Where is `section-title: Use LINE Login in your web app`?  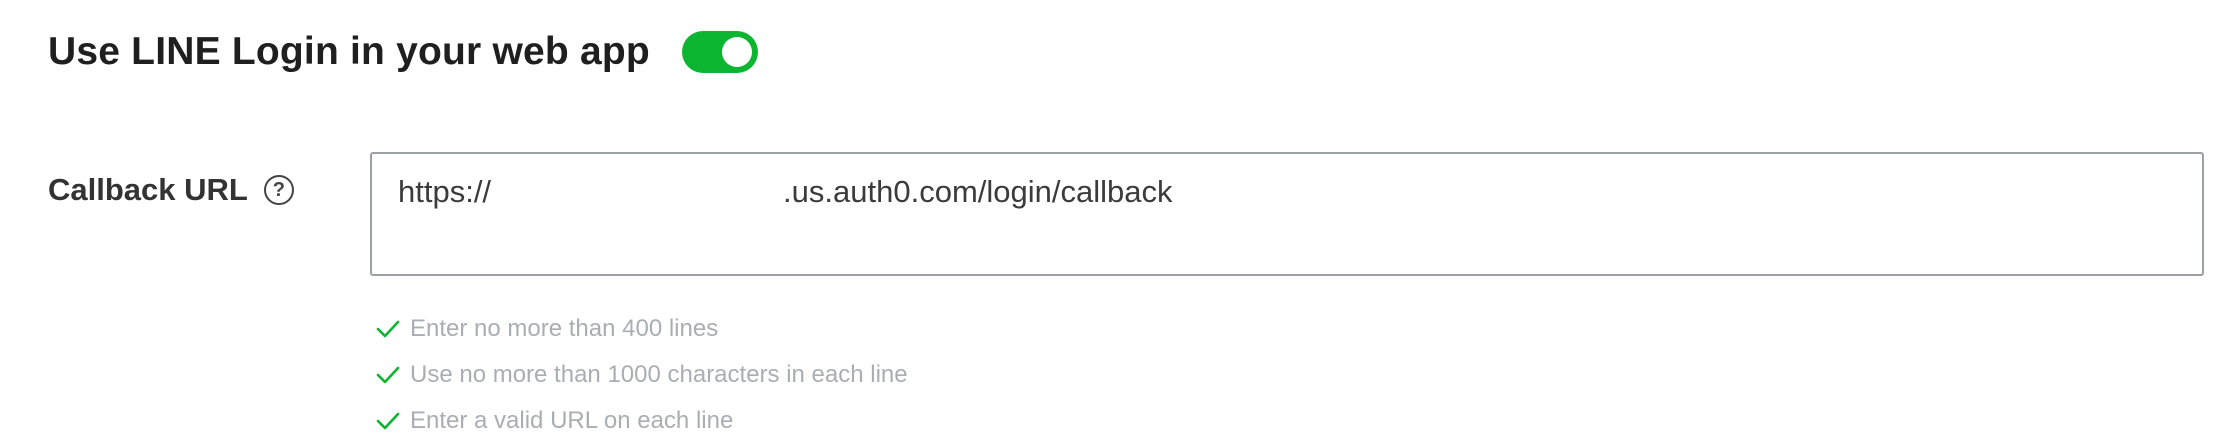
section-title: Use LINE Login in your web app is located at coordinates (349, 51).